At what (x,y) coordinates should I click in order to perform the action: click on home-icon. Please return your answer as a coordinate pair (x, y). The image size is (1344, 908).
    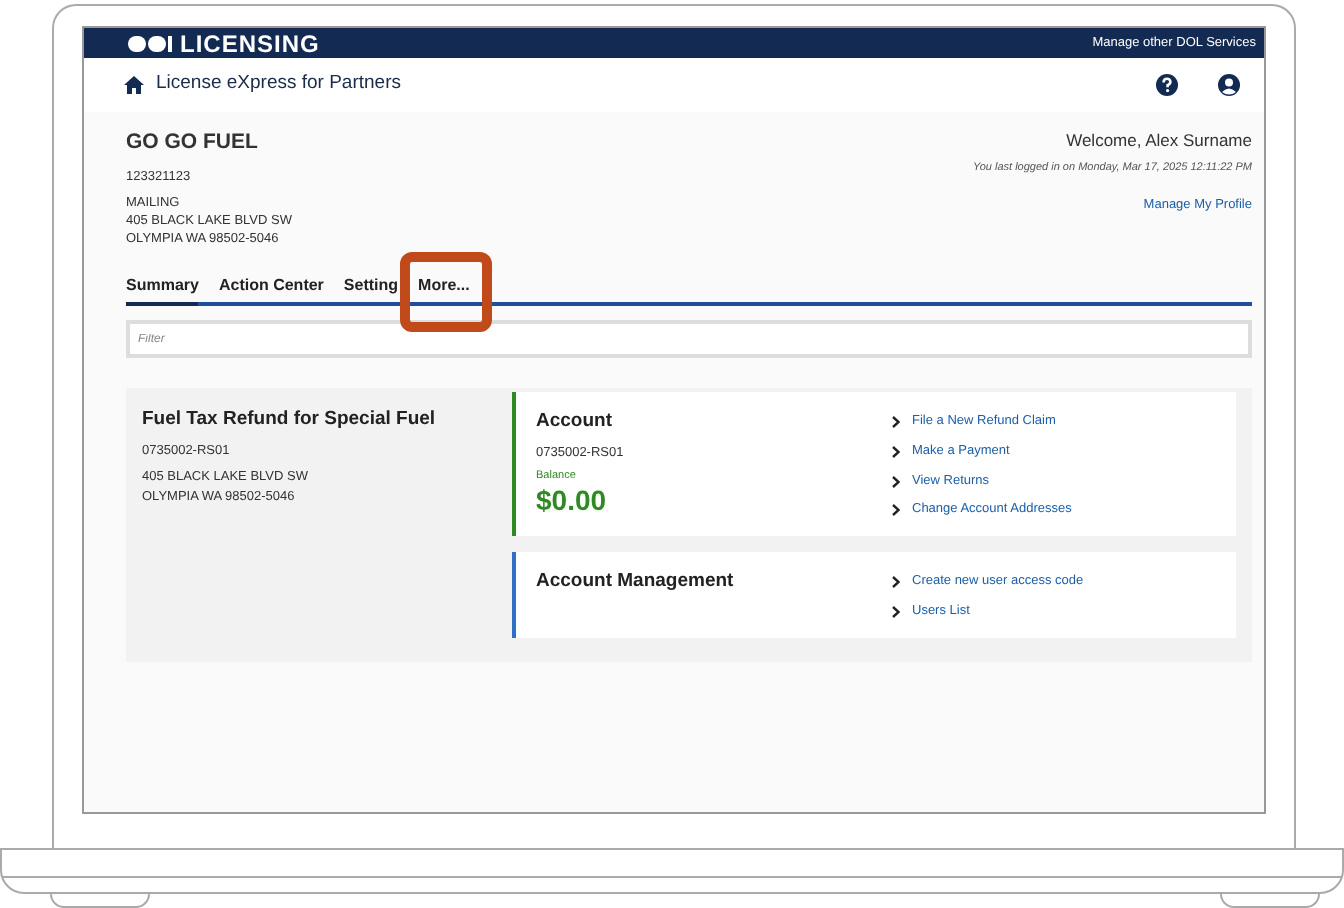
    Looking at the image, I should click on (134, 85).